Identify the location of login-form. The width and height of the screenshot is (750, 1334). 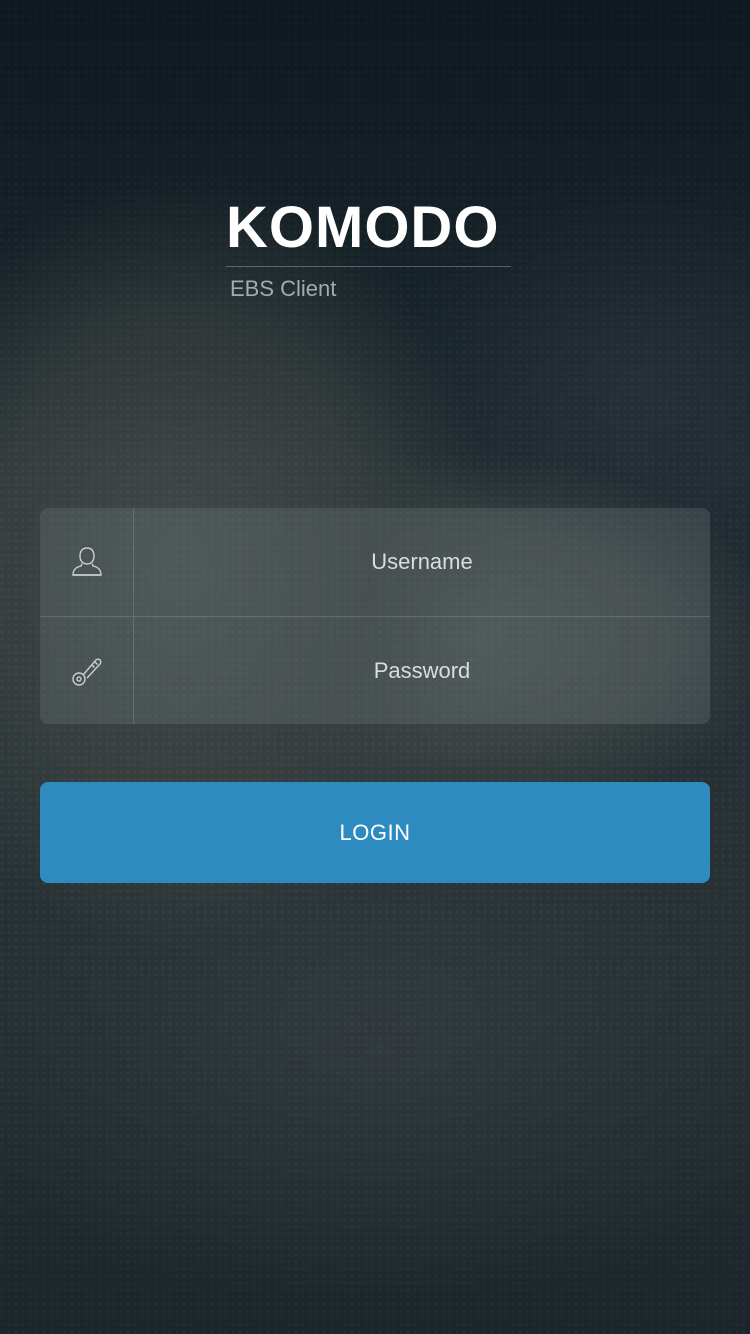
(375, 616).